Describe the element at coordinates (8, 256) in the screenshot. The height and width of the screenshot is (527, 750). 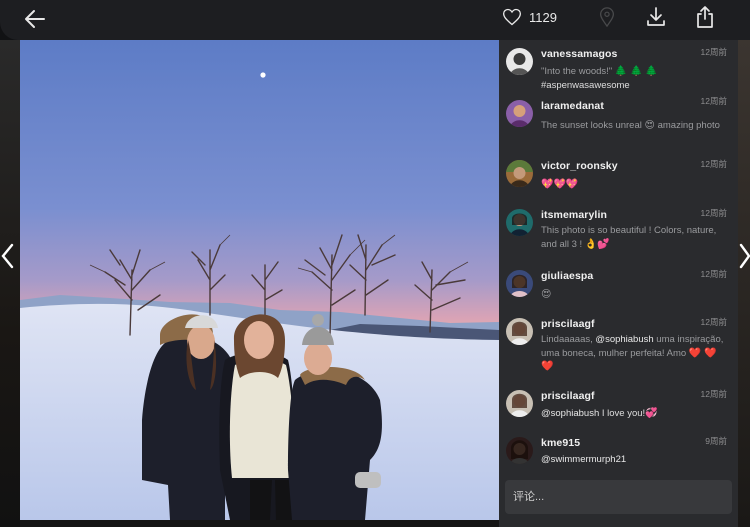
I see `chevron-left-icon` at that location.